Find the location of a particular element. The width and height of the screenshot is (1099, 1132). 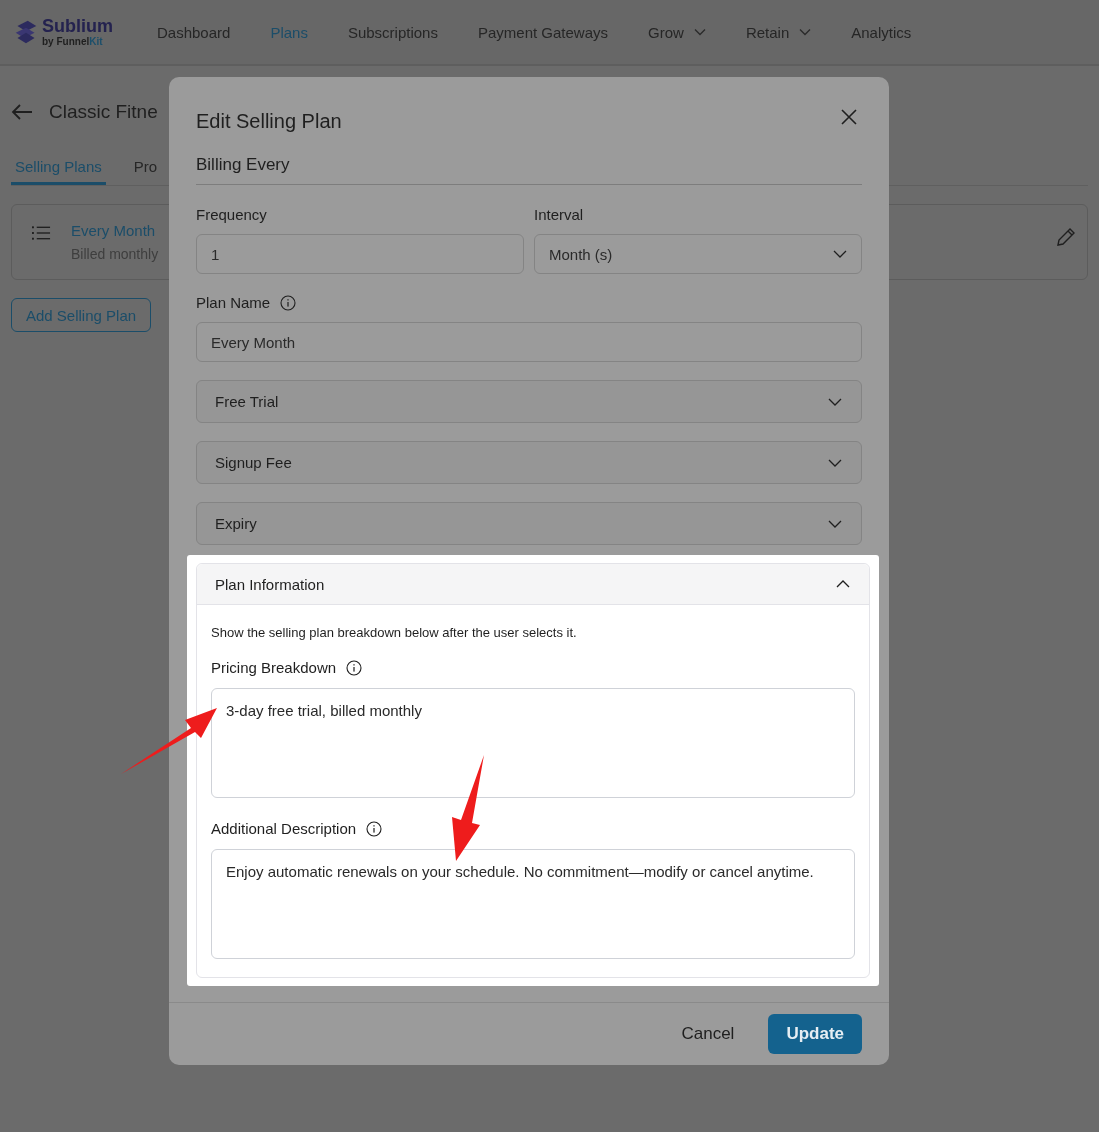

plan-name-field: Every Month is located at coordinates (529, 342).